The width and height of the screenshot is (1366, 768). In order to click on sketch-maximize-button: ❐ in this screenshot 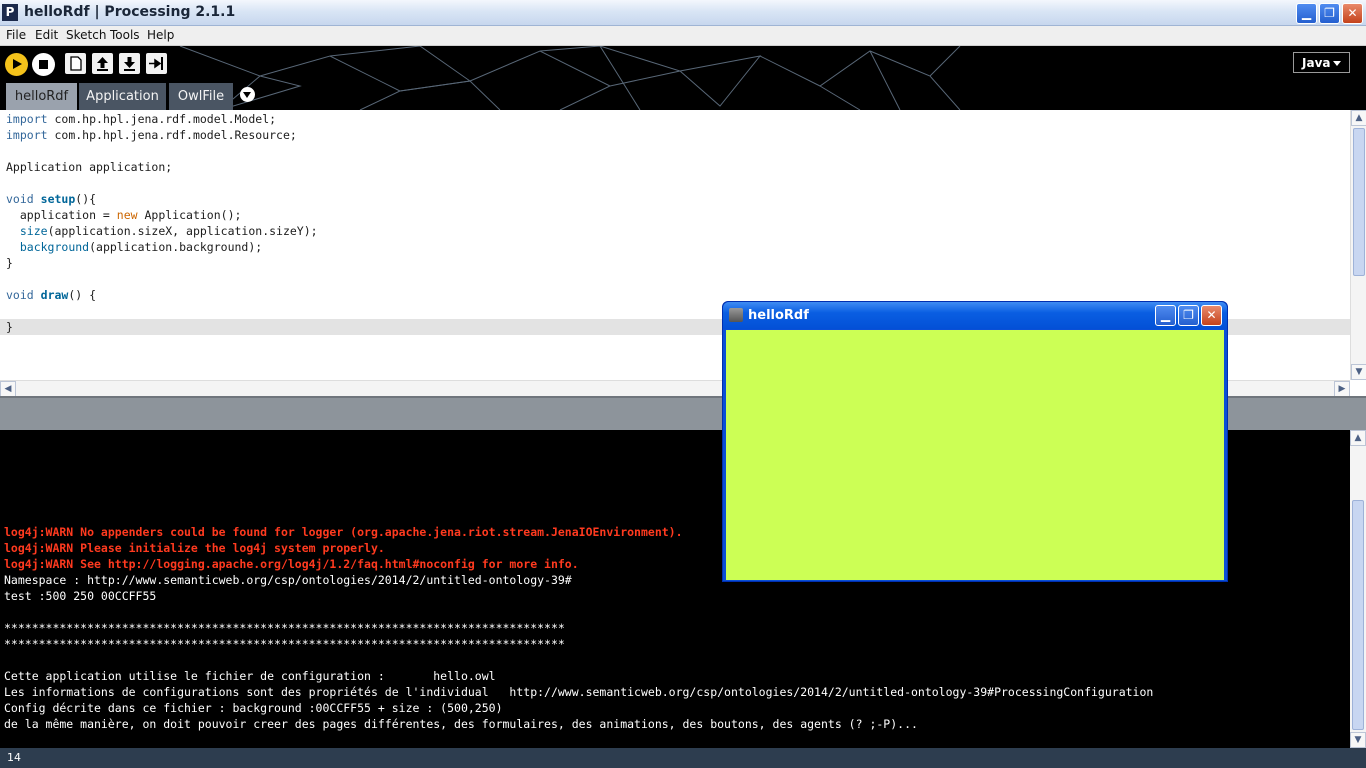, I will do `click(1188, 315)`.